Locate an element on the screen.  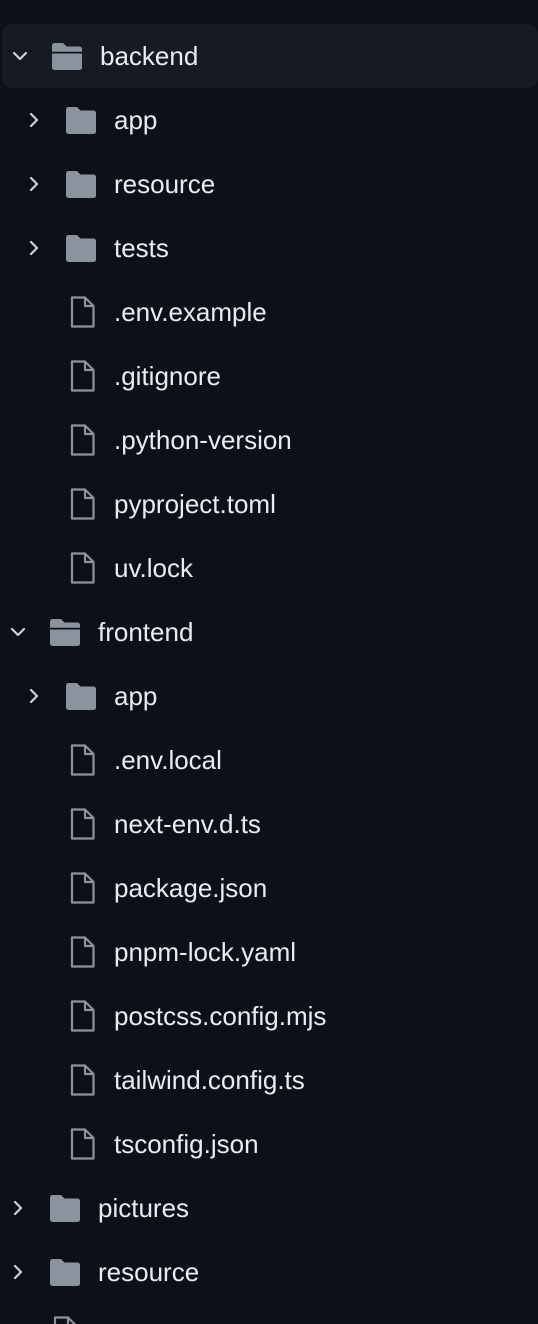
tree-item-label: backend is located at coordinates (149, 56).